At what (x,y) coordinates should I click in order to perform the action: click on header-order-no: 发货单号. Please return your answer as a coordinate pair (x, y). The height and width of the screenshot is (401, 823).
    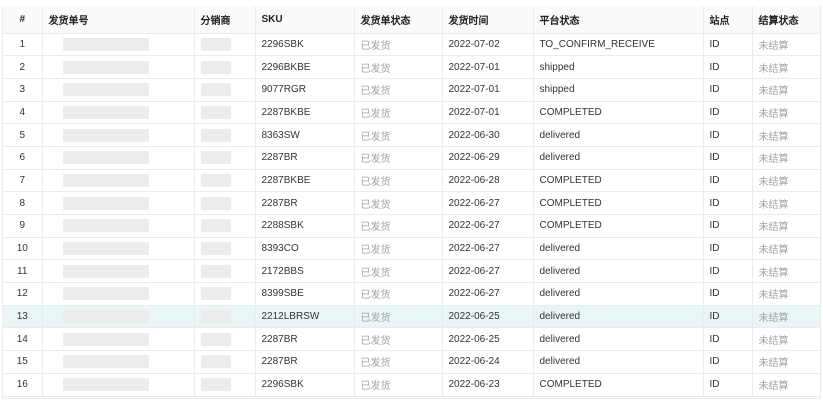
    Looking at the image, I should click on (118, 20).